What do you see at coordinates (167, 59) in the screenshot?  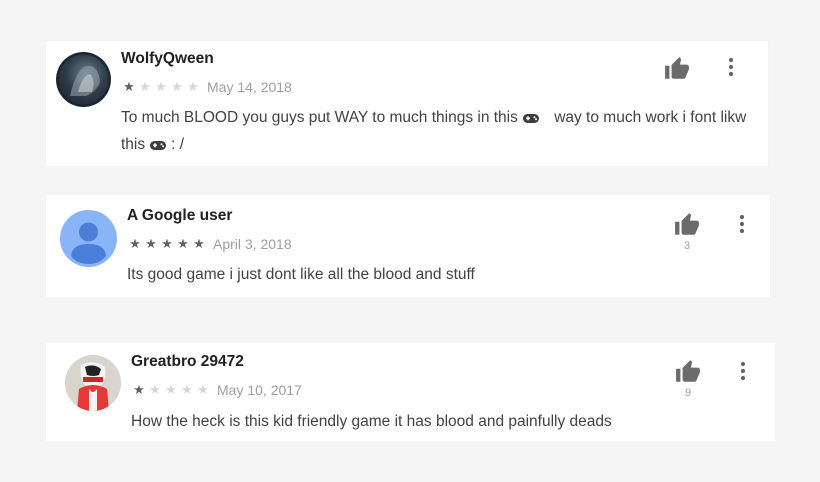 I see `reviewer-name: WolfyQween` at bounding box center [167, 59].